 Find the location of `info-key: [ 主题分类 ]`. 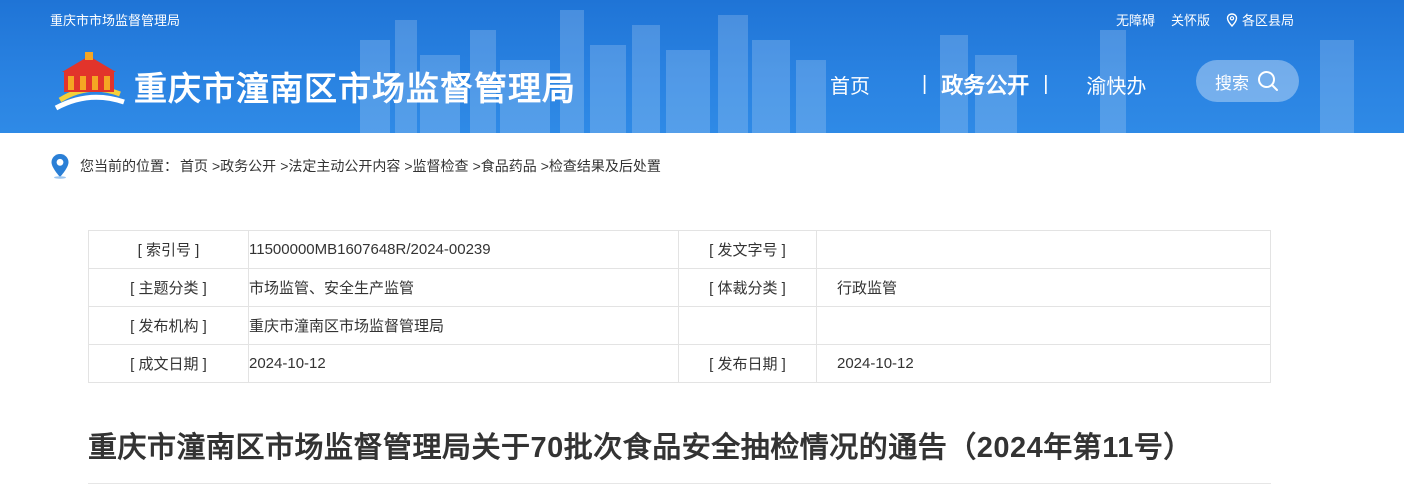

info-key: [ 主题分类 ] is located at coordinates (168, 287).